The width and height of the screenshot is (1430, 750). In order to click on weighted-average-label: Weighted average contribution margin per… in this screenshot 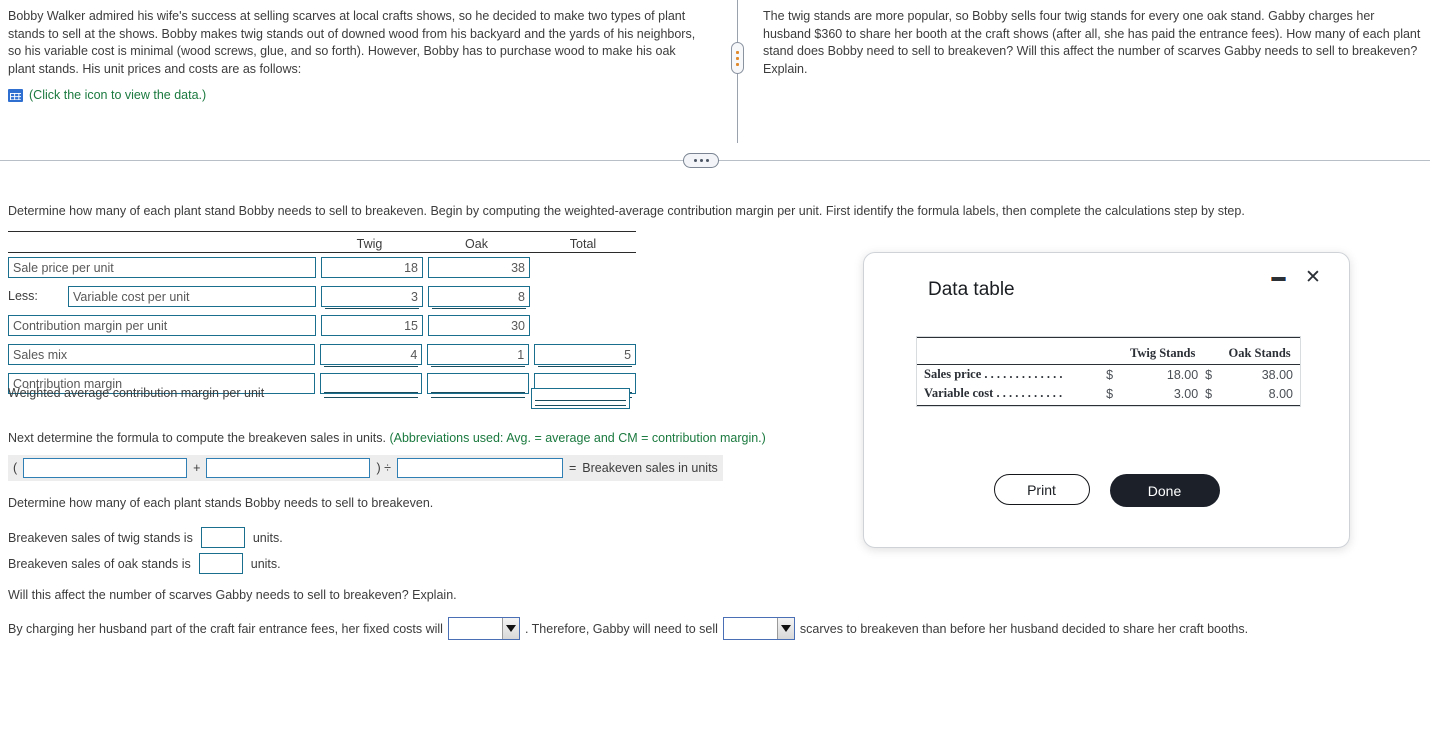, I will do `click(136, 393)`.